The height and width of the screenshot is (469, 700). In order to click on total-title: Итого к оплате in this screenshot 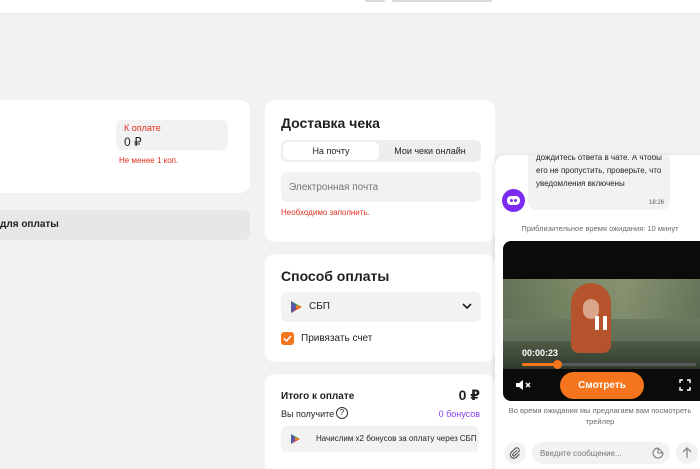, I will do `click(318, 396)`.